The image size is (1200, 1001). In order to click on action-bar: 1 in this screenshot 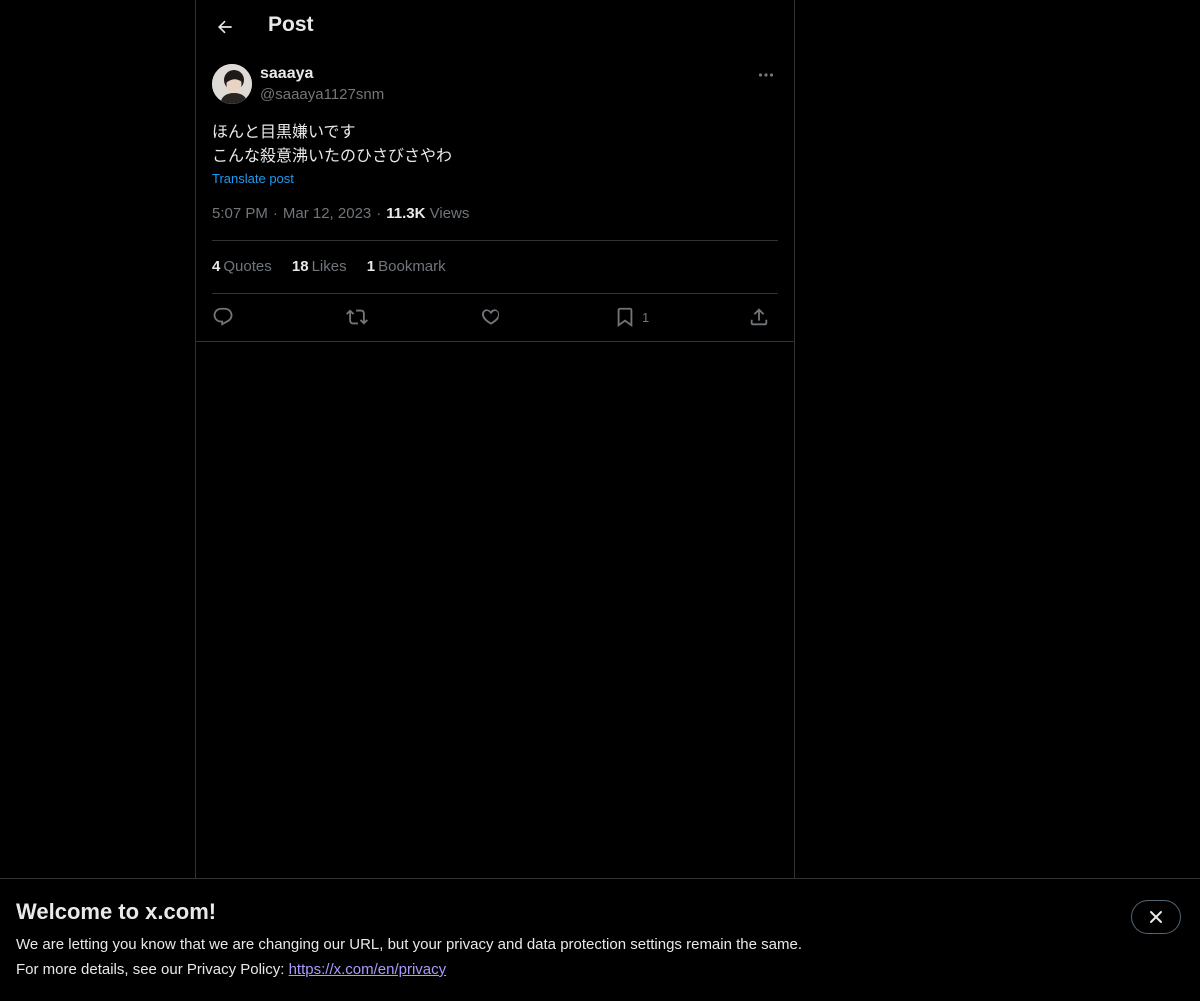, I will do `click(495, 317)`.